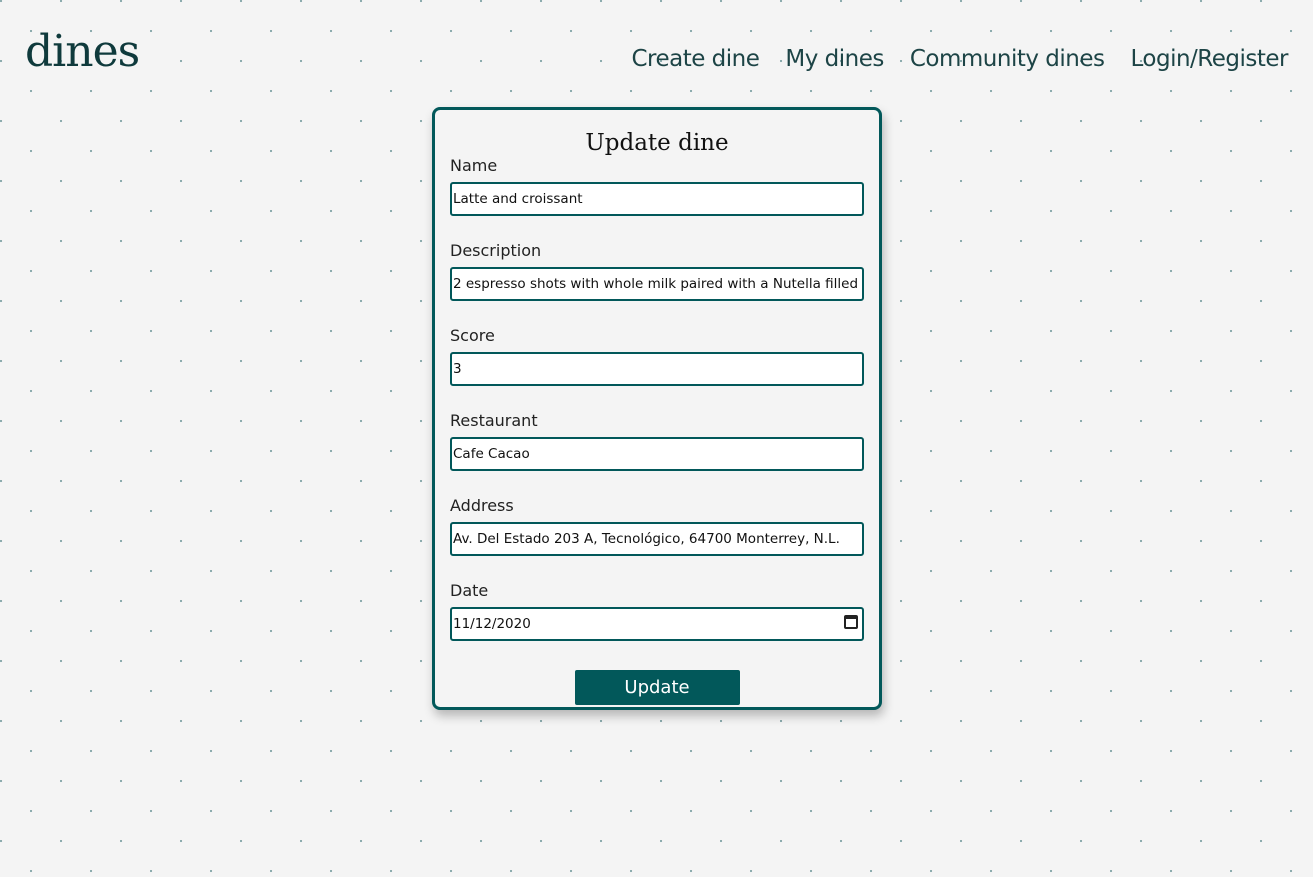  I want to click on description-input, so click(657, 284).